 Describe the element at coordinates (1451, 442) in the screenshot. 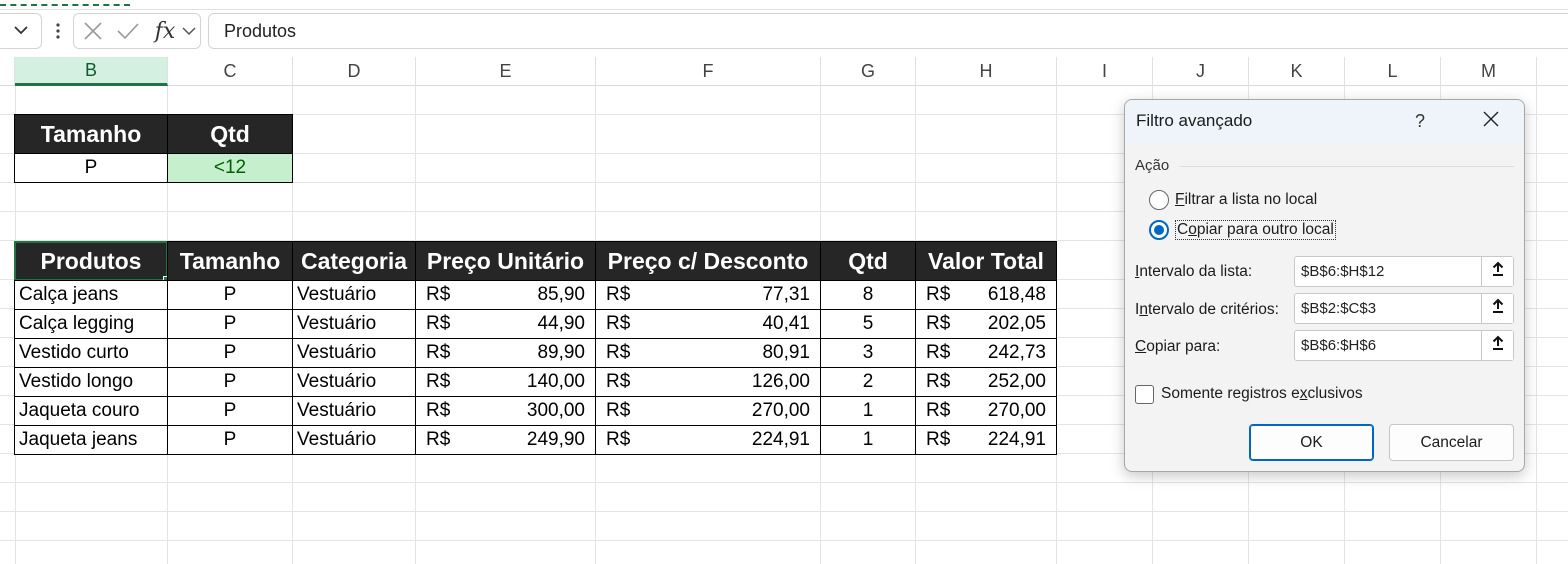

I see `cancel-button: Cancelar` at that location.